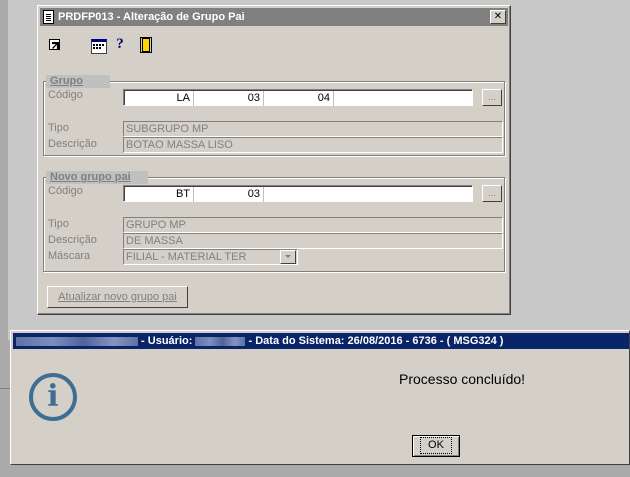 This screenshot has height=477, width=630. What do you see at coordinates (313, 241) in the screenshot?
I see `novo-descricao-field: DE MASSA` at bounding box center [313, 241].